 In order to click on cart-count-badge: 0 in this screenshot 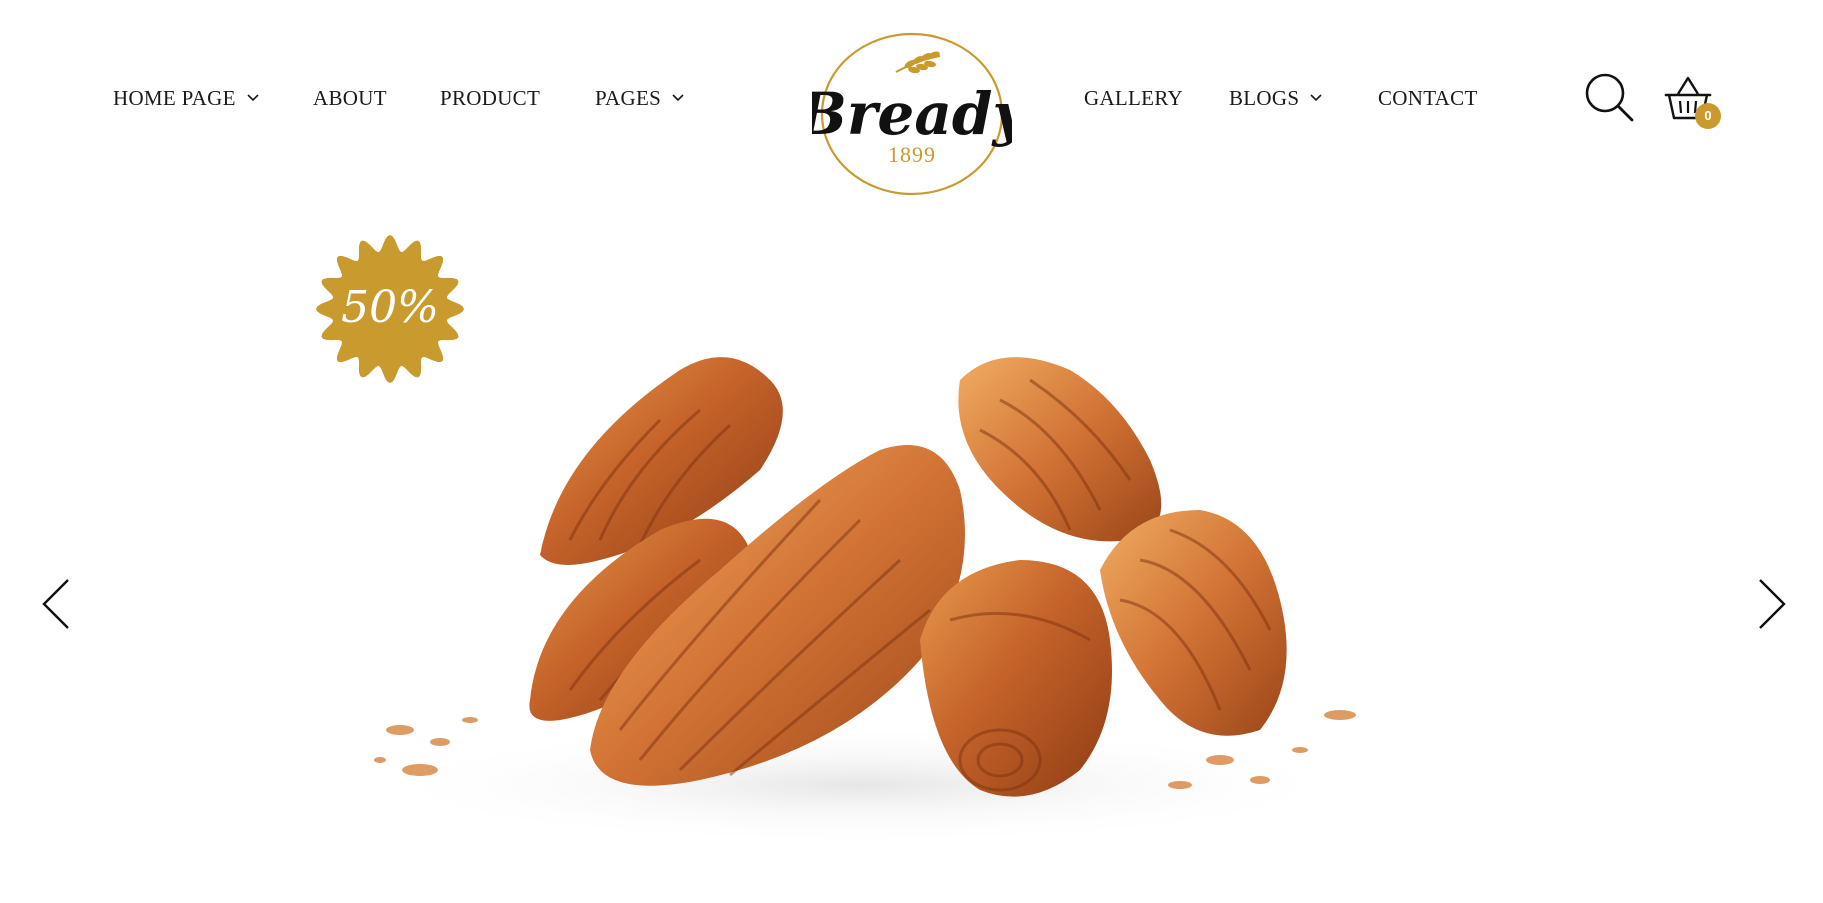, I will do `click(1708, 116)`.